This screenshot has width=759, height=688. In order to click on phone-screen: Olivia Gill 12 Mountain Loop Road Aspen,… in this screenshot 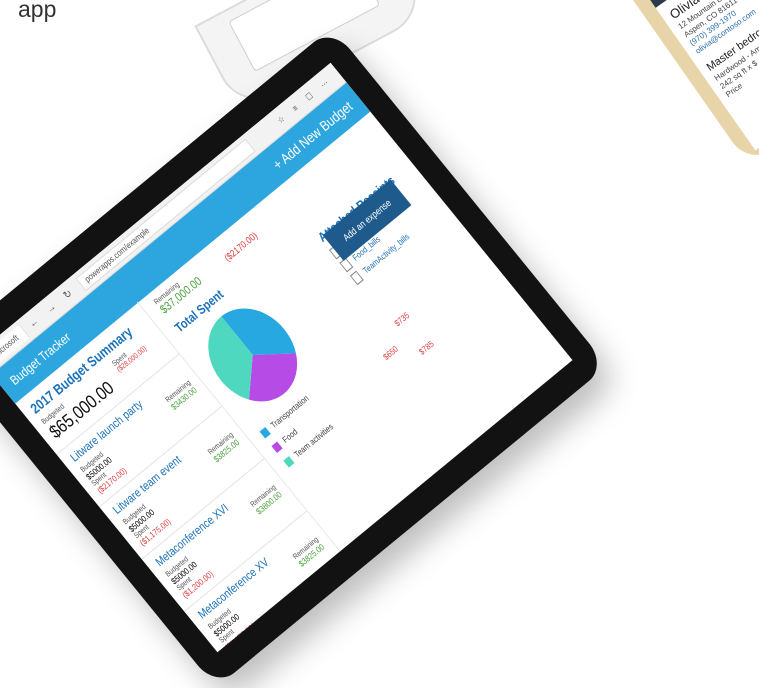, I will do `click(699, 75)`.